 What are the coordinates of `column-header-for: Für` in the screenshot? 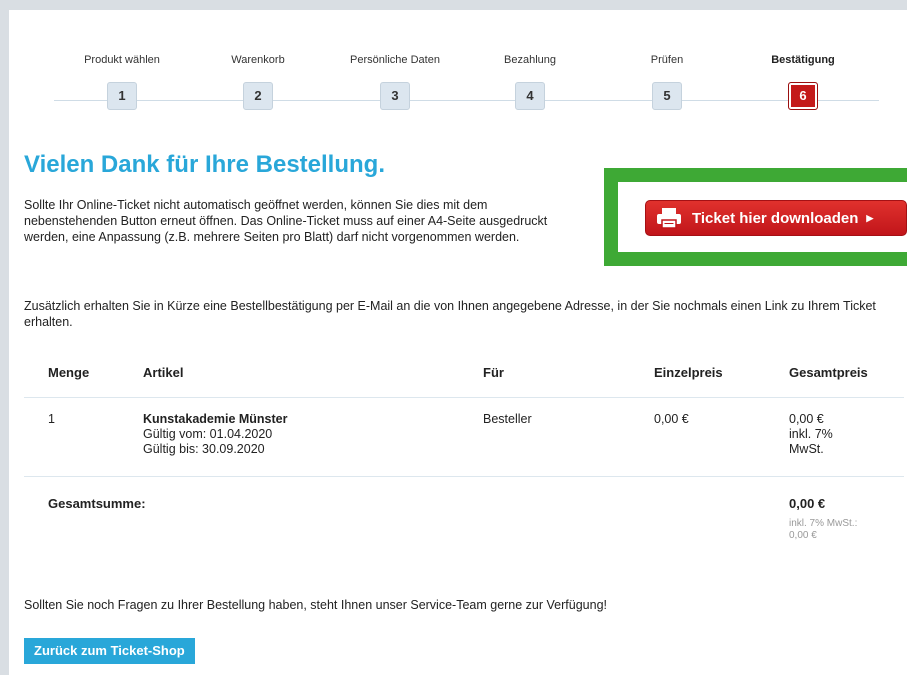 It's located at (493, 372).